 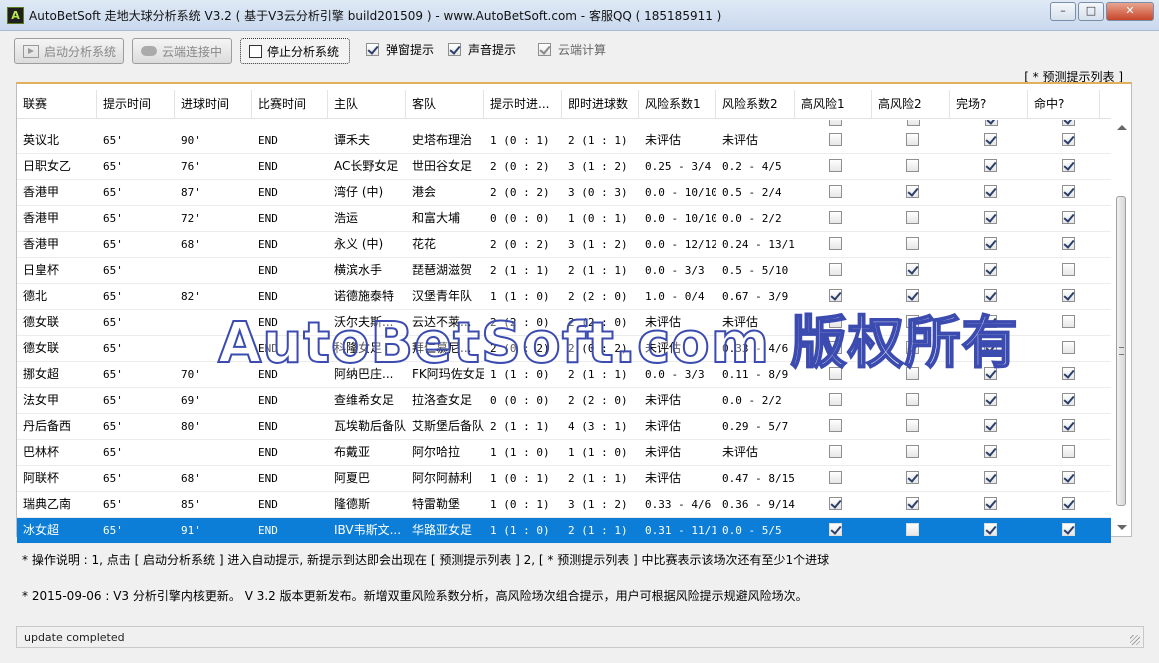 What do you see at coordinates (213, 104) in the screenshot?
I see `column-header: 进球时间` at bounding box center [213, 104].